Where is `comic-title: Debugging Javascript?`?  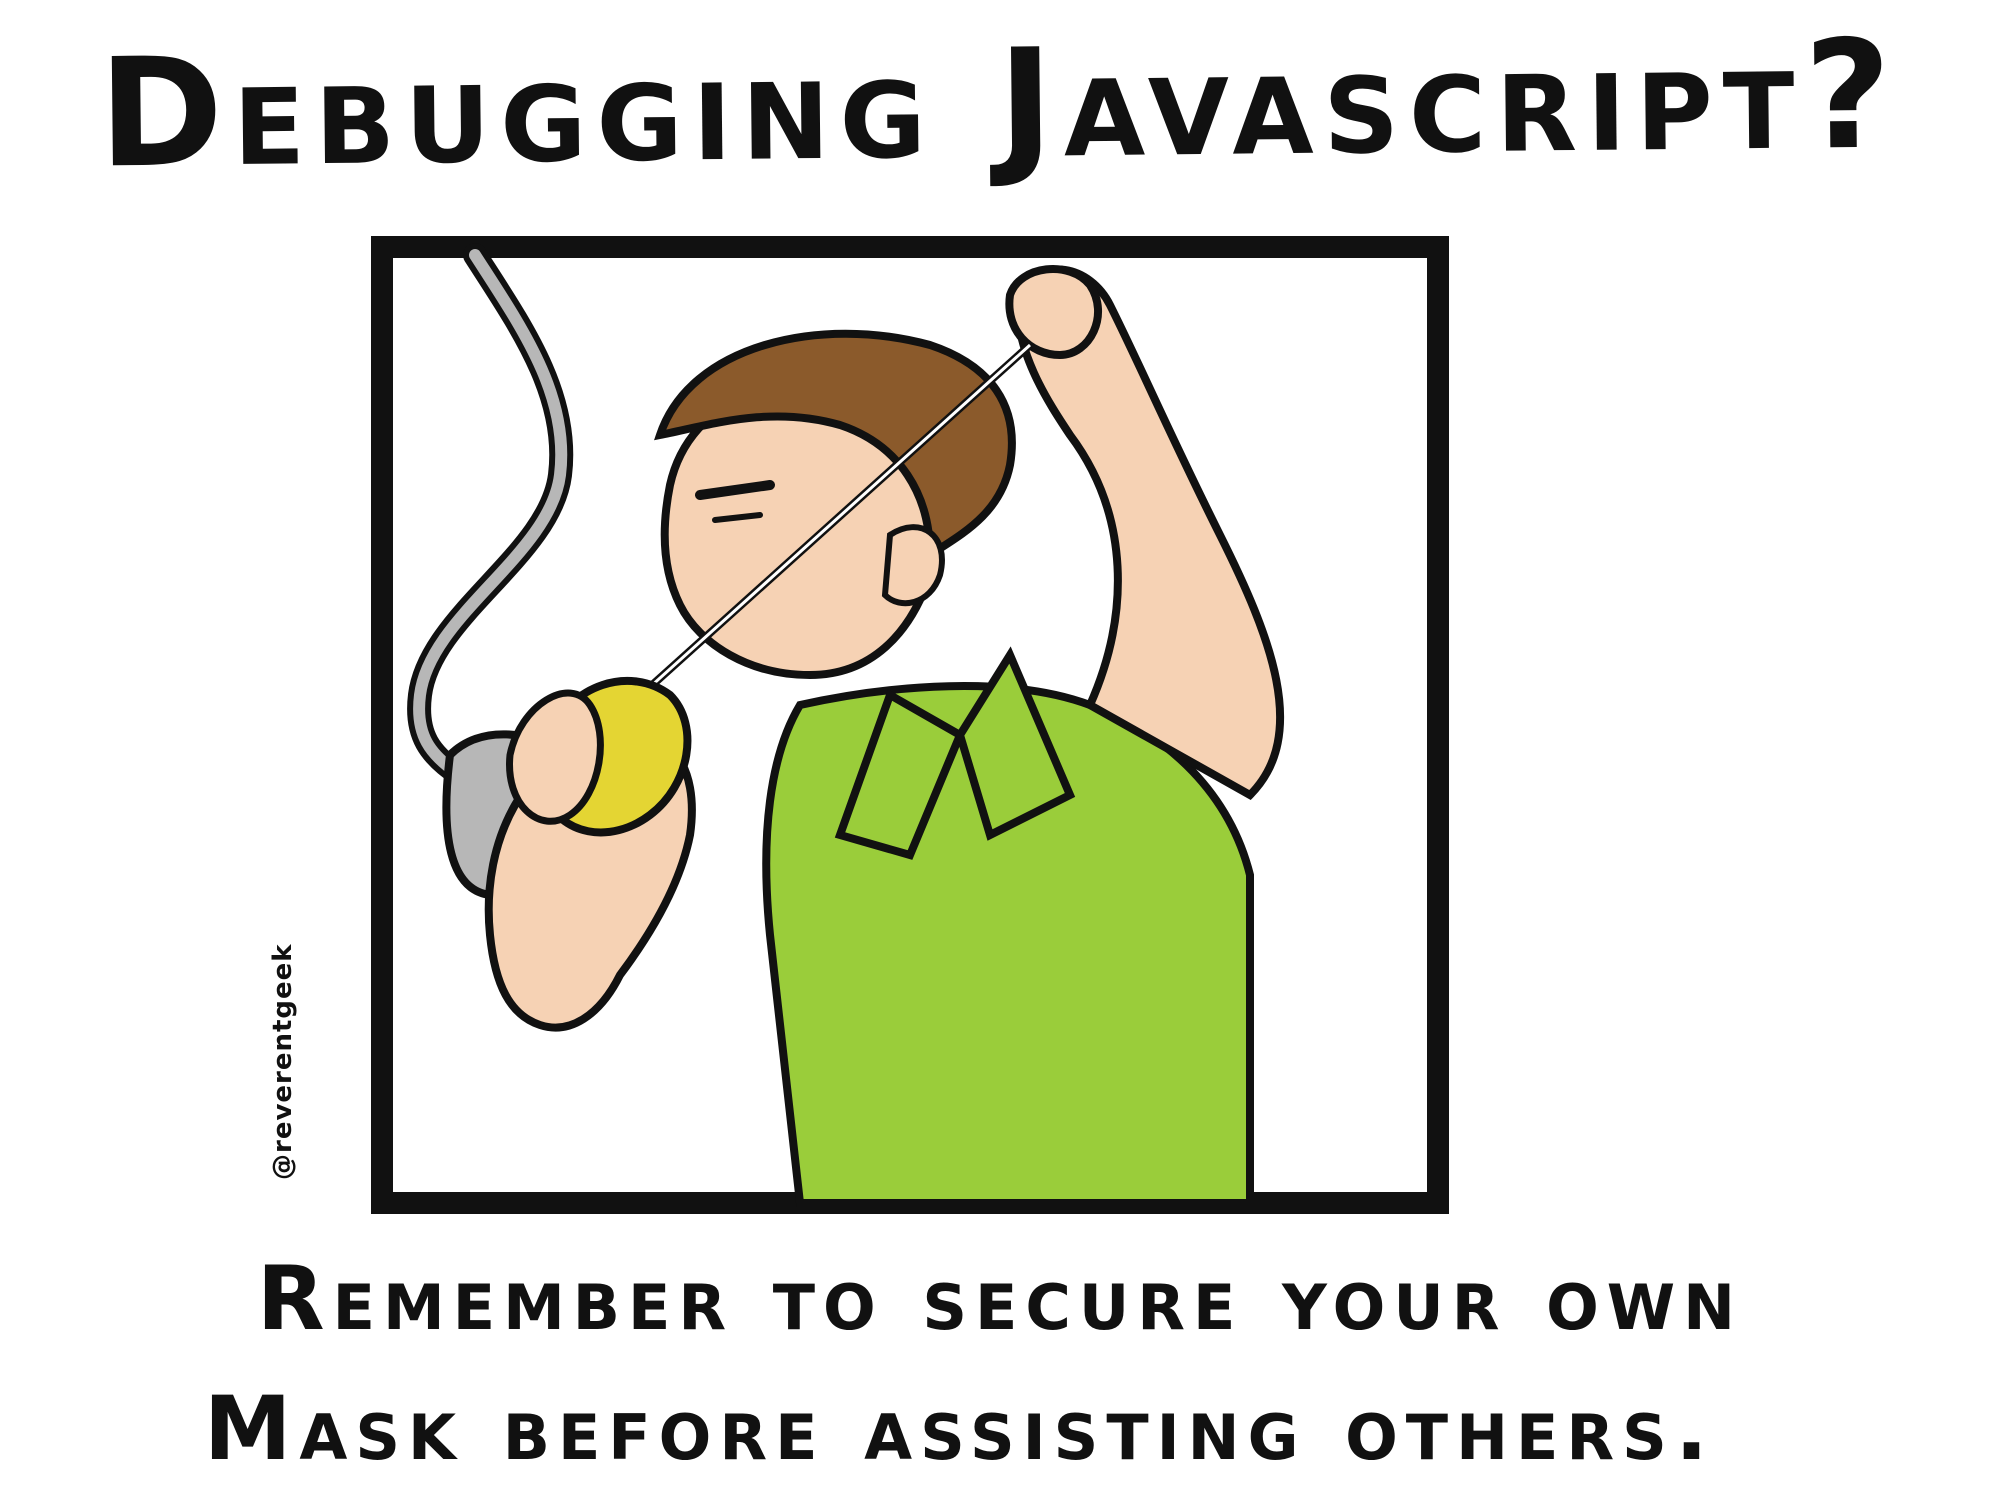
comic-title: Debugging Javascript? is located at coordinates (1000, 105).